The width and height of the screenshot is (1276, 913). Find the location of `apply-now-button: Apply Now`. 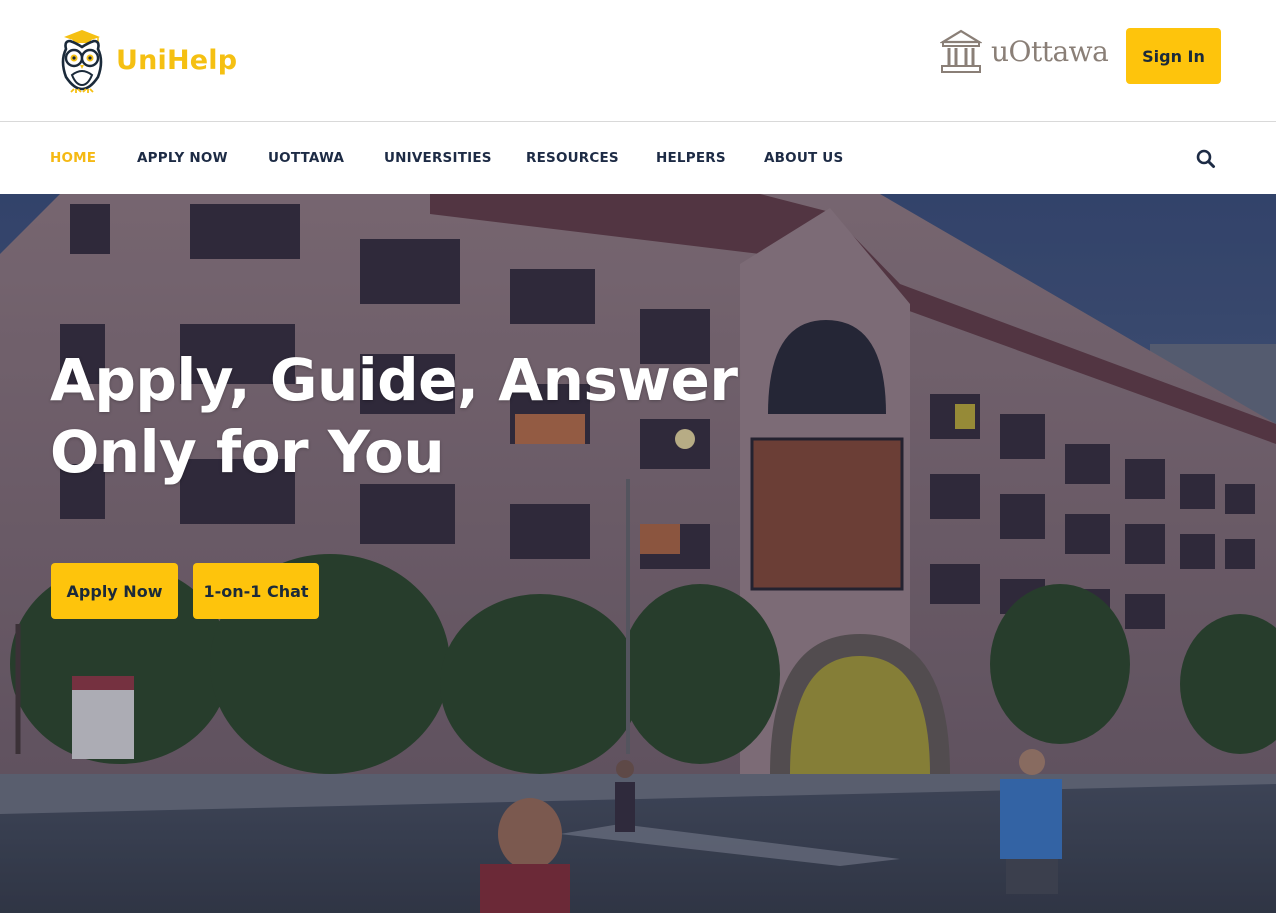

apply-now-button: Apply Now is located at coordinates (114, 591).